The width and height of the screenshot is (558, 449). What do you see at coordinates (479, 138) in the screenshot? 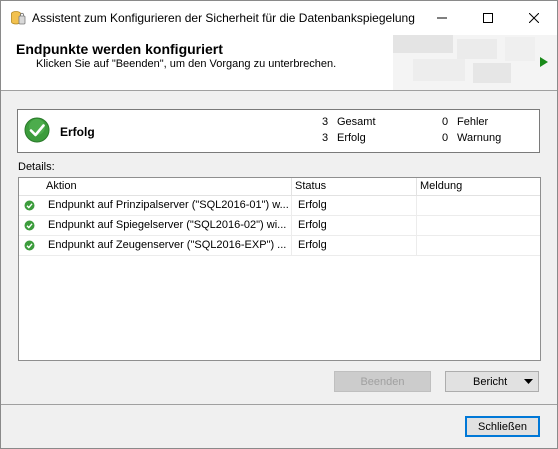
I see `warning-label: Warnung` at bounding box center [479, 138].